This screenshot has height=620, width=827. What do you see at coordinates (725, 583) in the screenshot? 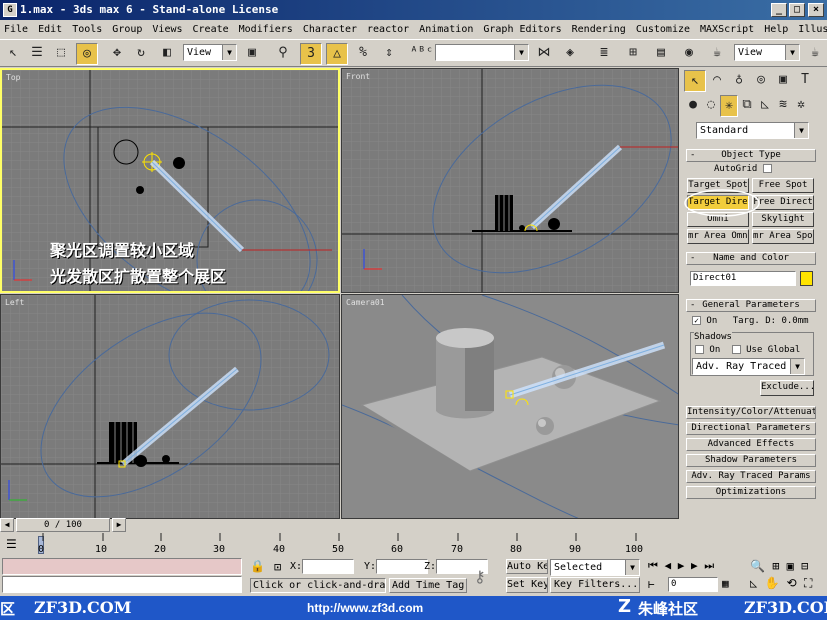
I see `time-config-icon: ▦` at bounding box center [725, 583].